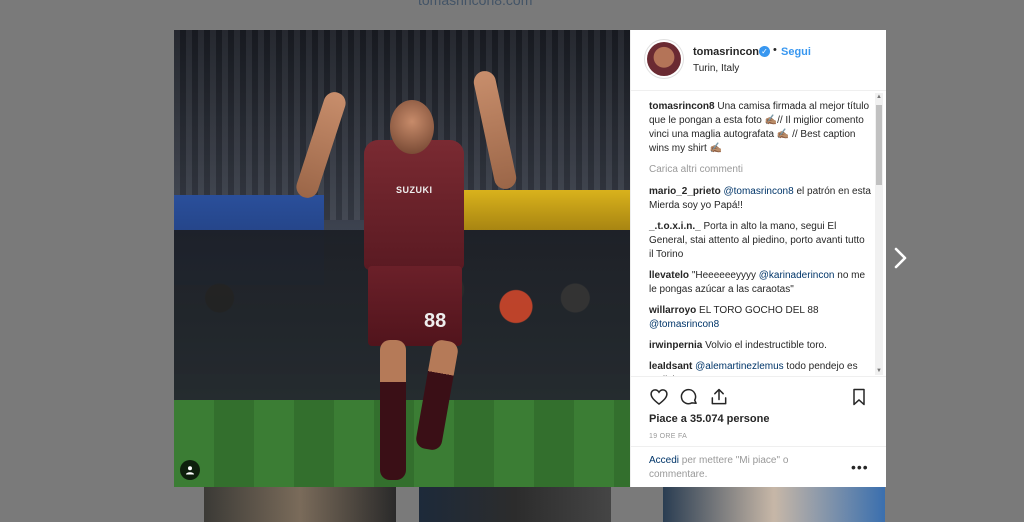 Image resolution: width=1024 pixels, height=522 pixels. I want to click on comment-username: leaIdsant, so click(670, 366).